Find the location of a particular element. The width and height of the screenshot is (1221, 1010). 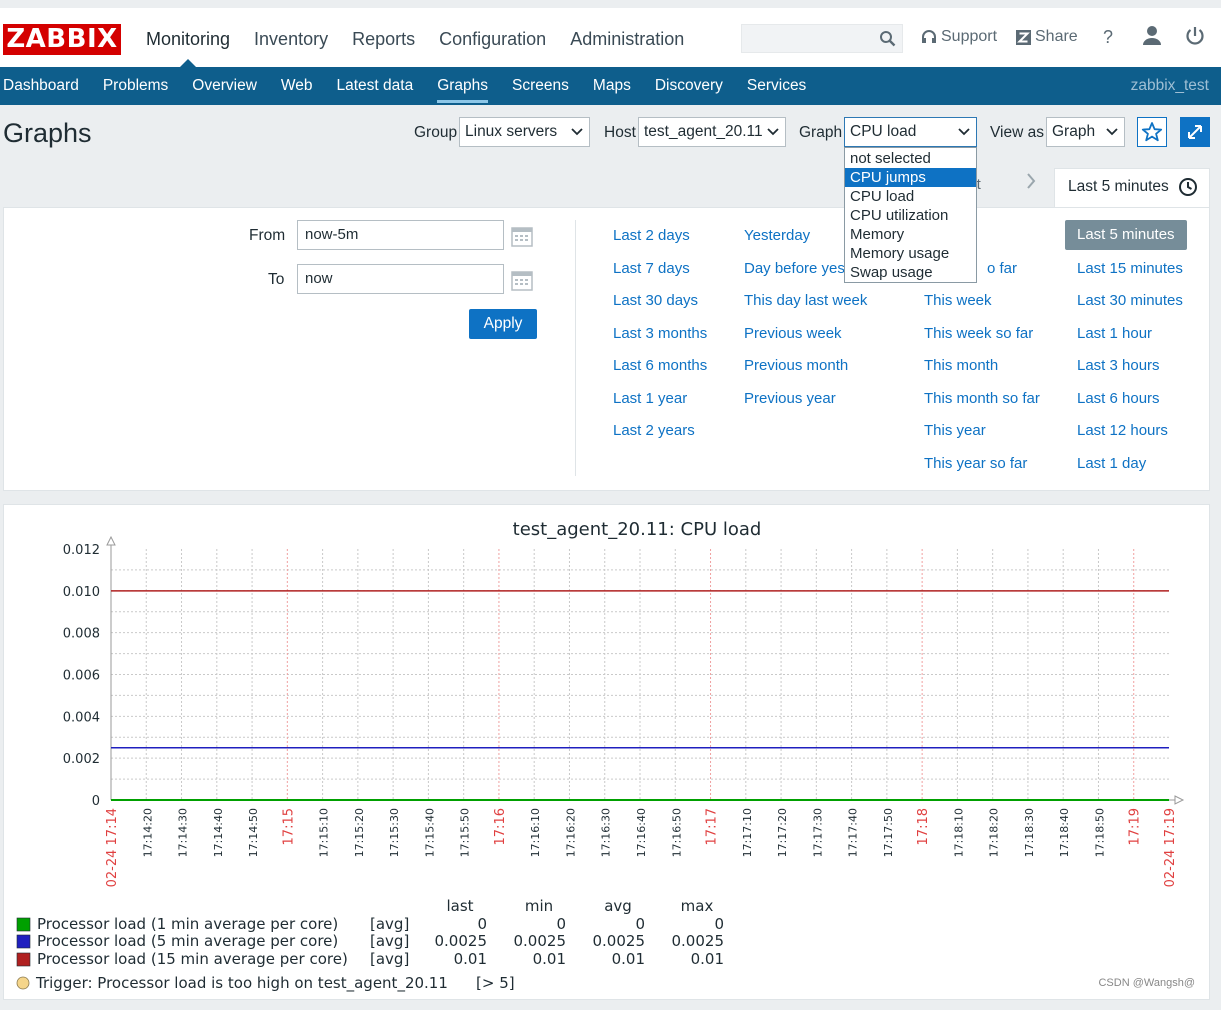

submenu-problems: Problems is located at coordinates (135, 86).